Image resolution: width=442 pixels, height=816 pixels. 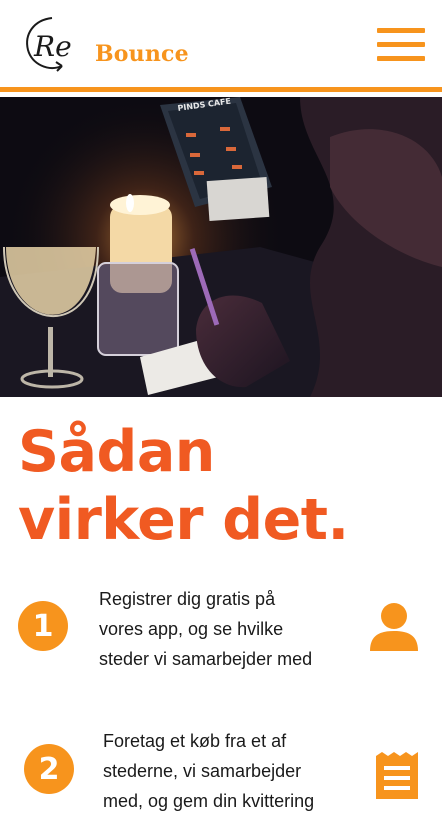 I want to click on step-1-number: 1, so click(x=43, y=626).